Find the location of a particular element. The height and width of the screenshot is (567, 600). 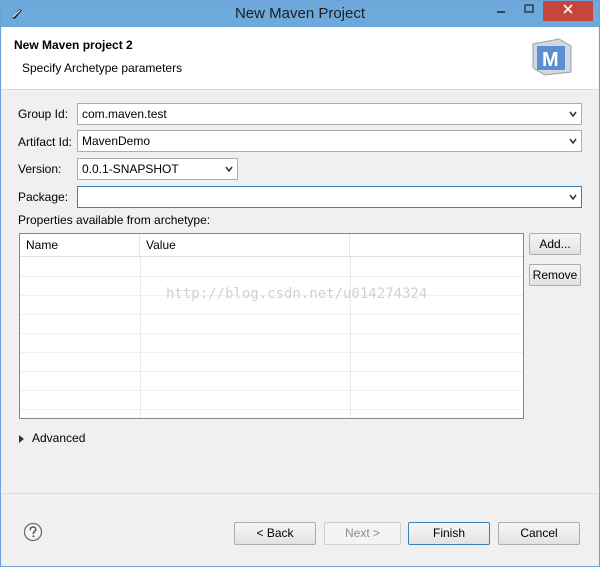

column-header-blank is located at coordinates (436, 245).